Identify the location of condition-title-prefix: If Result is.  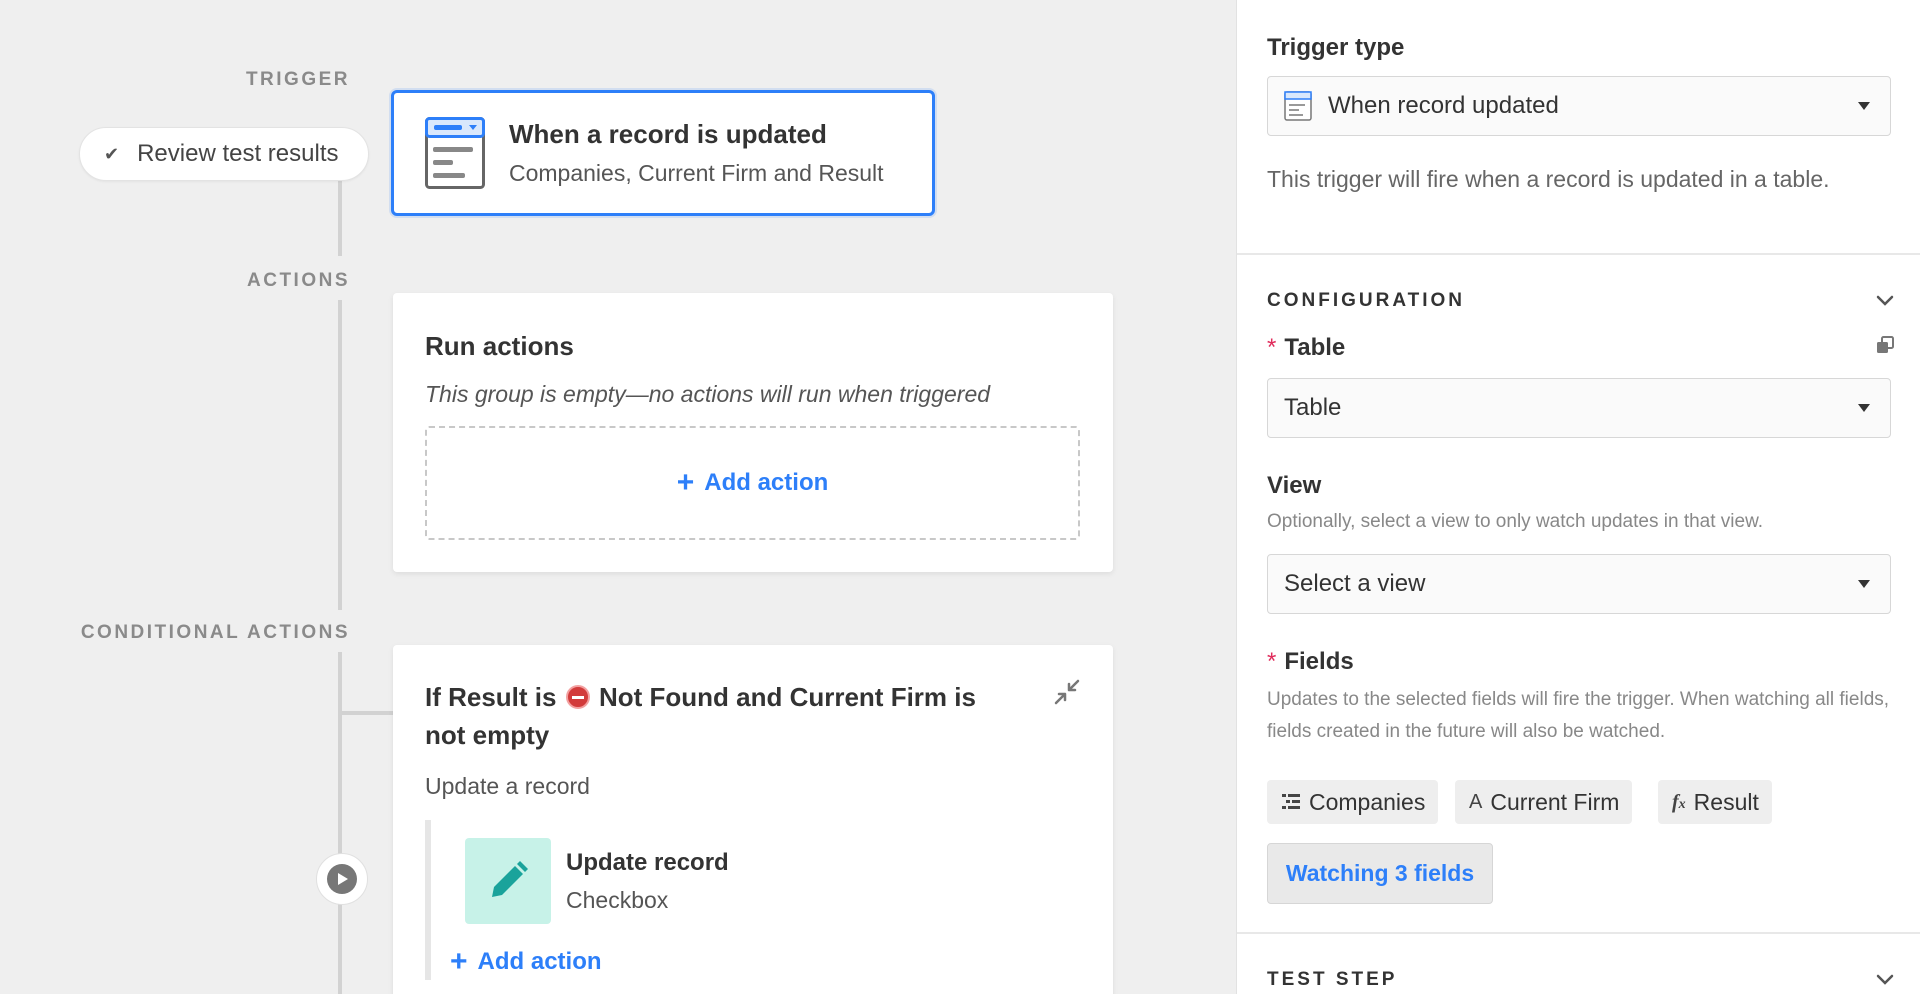
(491, 697).